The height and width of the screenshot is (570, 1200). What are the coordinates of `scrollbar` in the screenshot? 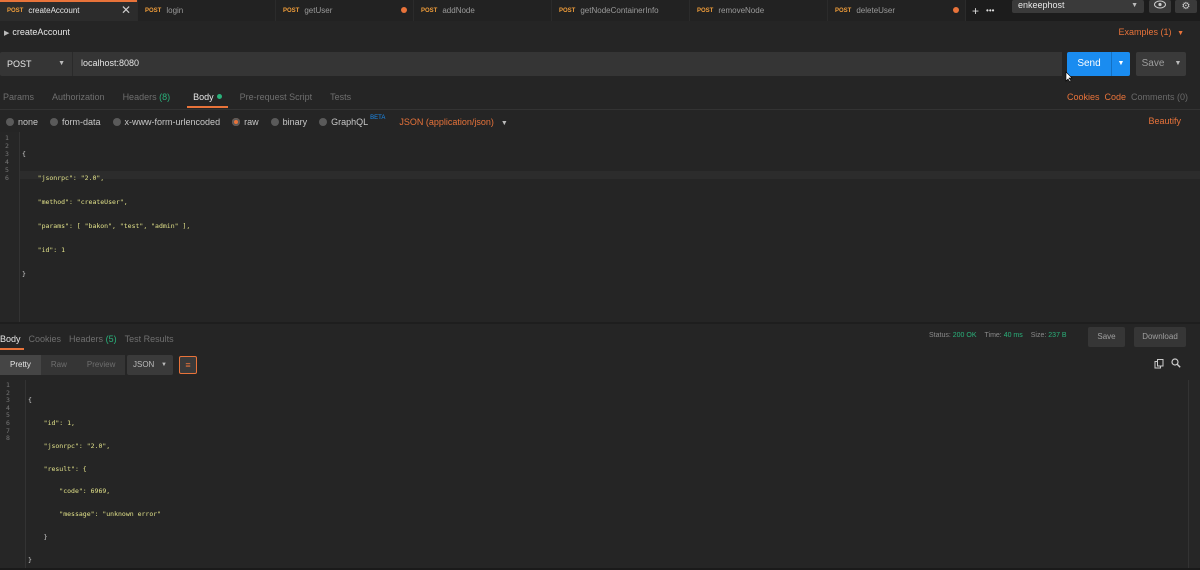 It's located at (1194, 474).